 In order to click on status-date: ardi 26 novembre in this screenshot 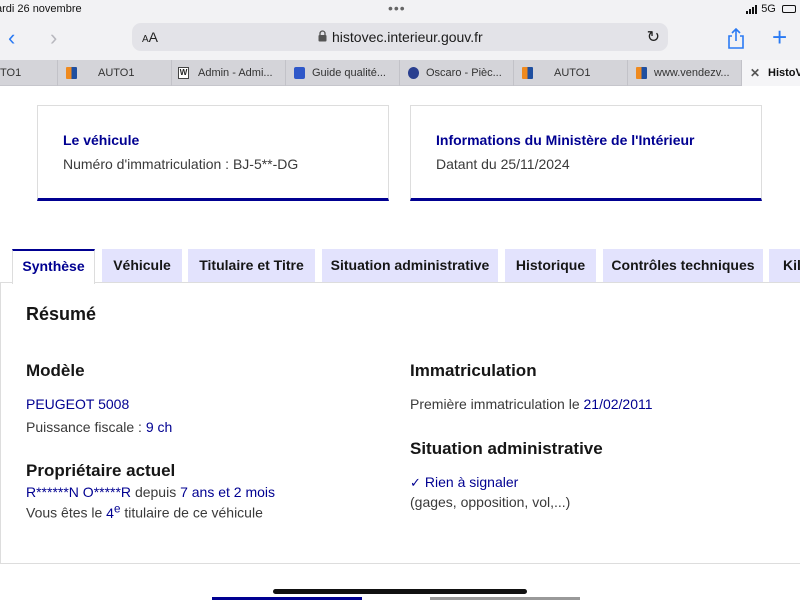, I will do `click(41, 9)`.